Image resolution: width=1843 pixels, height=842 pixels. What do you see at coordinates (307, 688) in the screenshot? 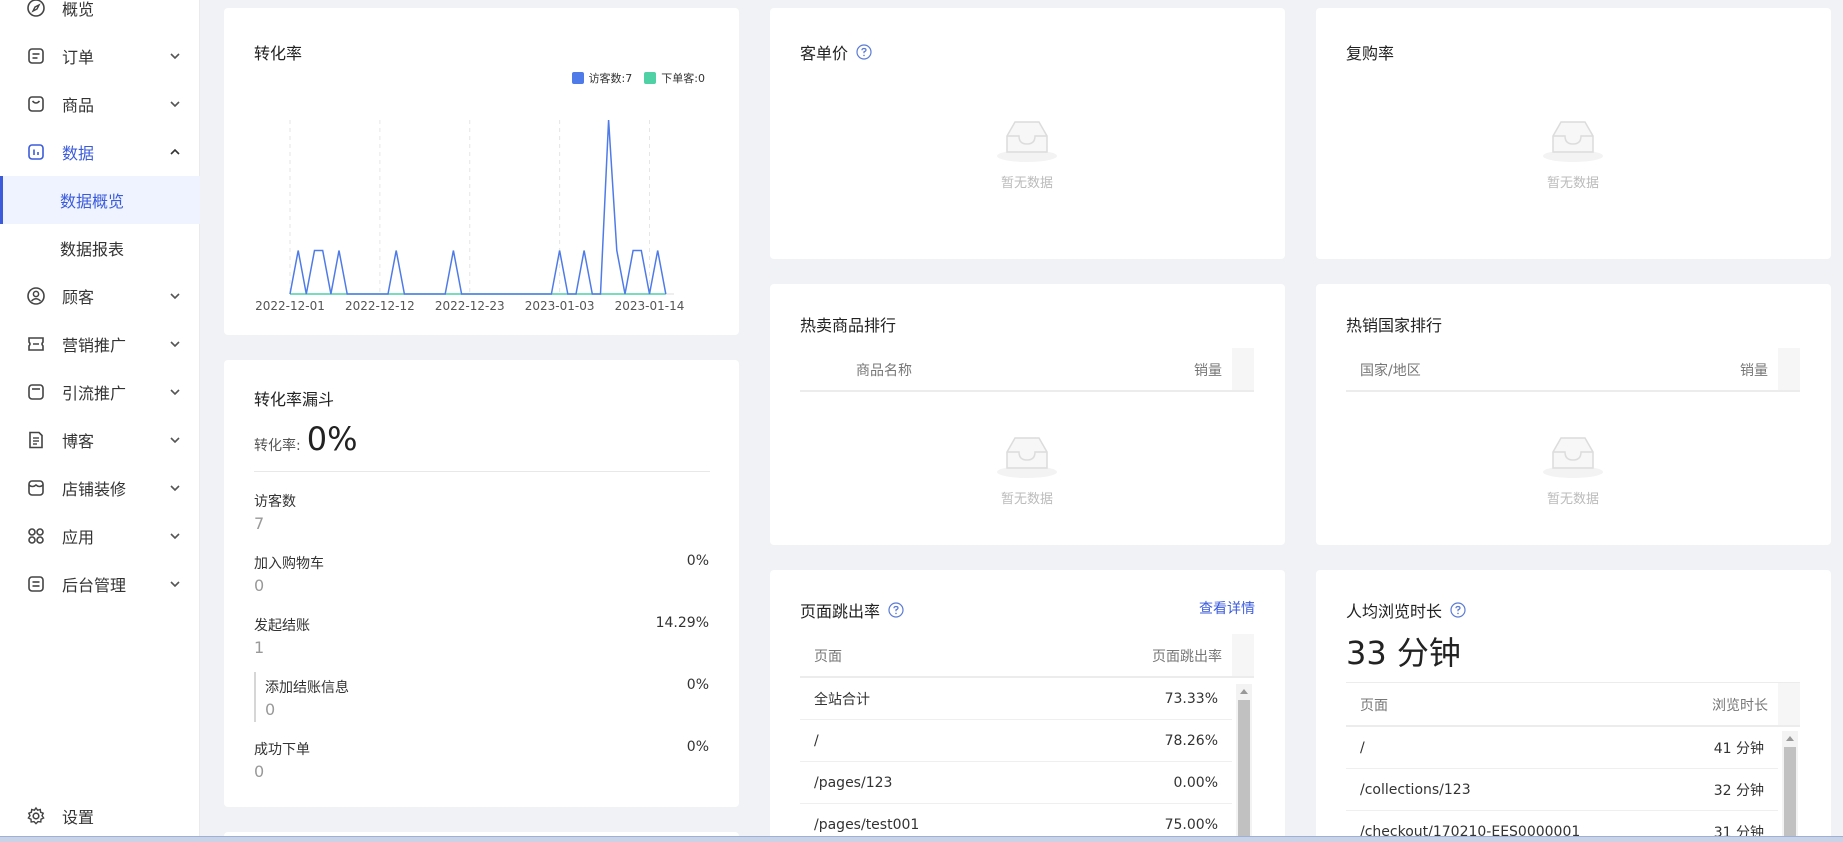
I see `funnel-step-label: 添加结账信息` at bounding box center [307, 688].